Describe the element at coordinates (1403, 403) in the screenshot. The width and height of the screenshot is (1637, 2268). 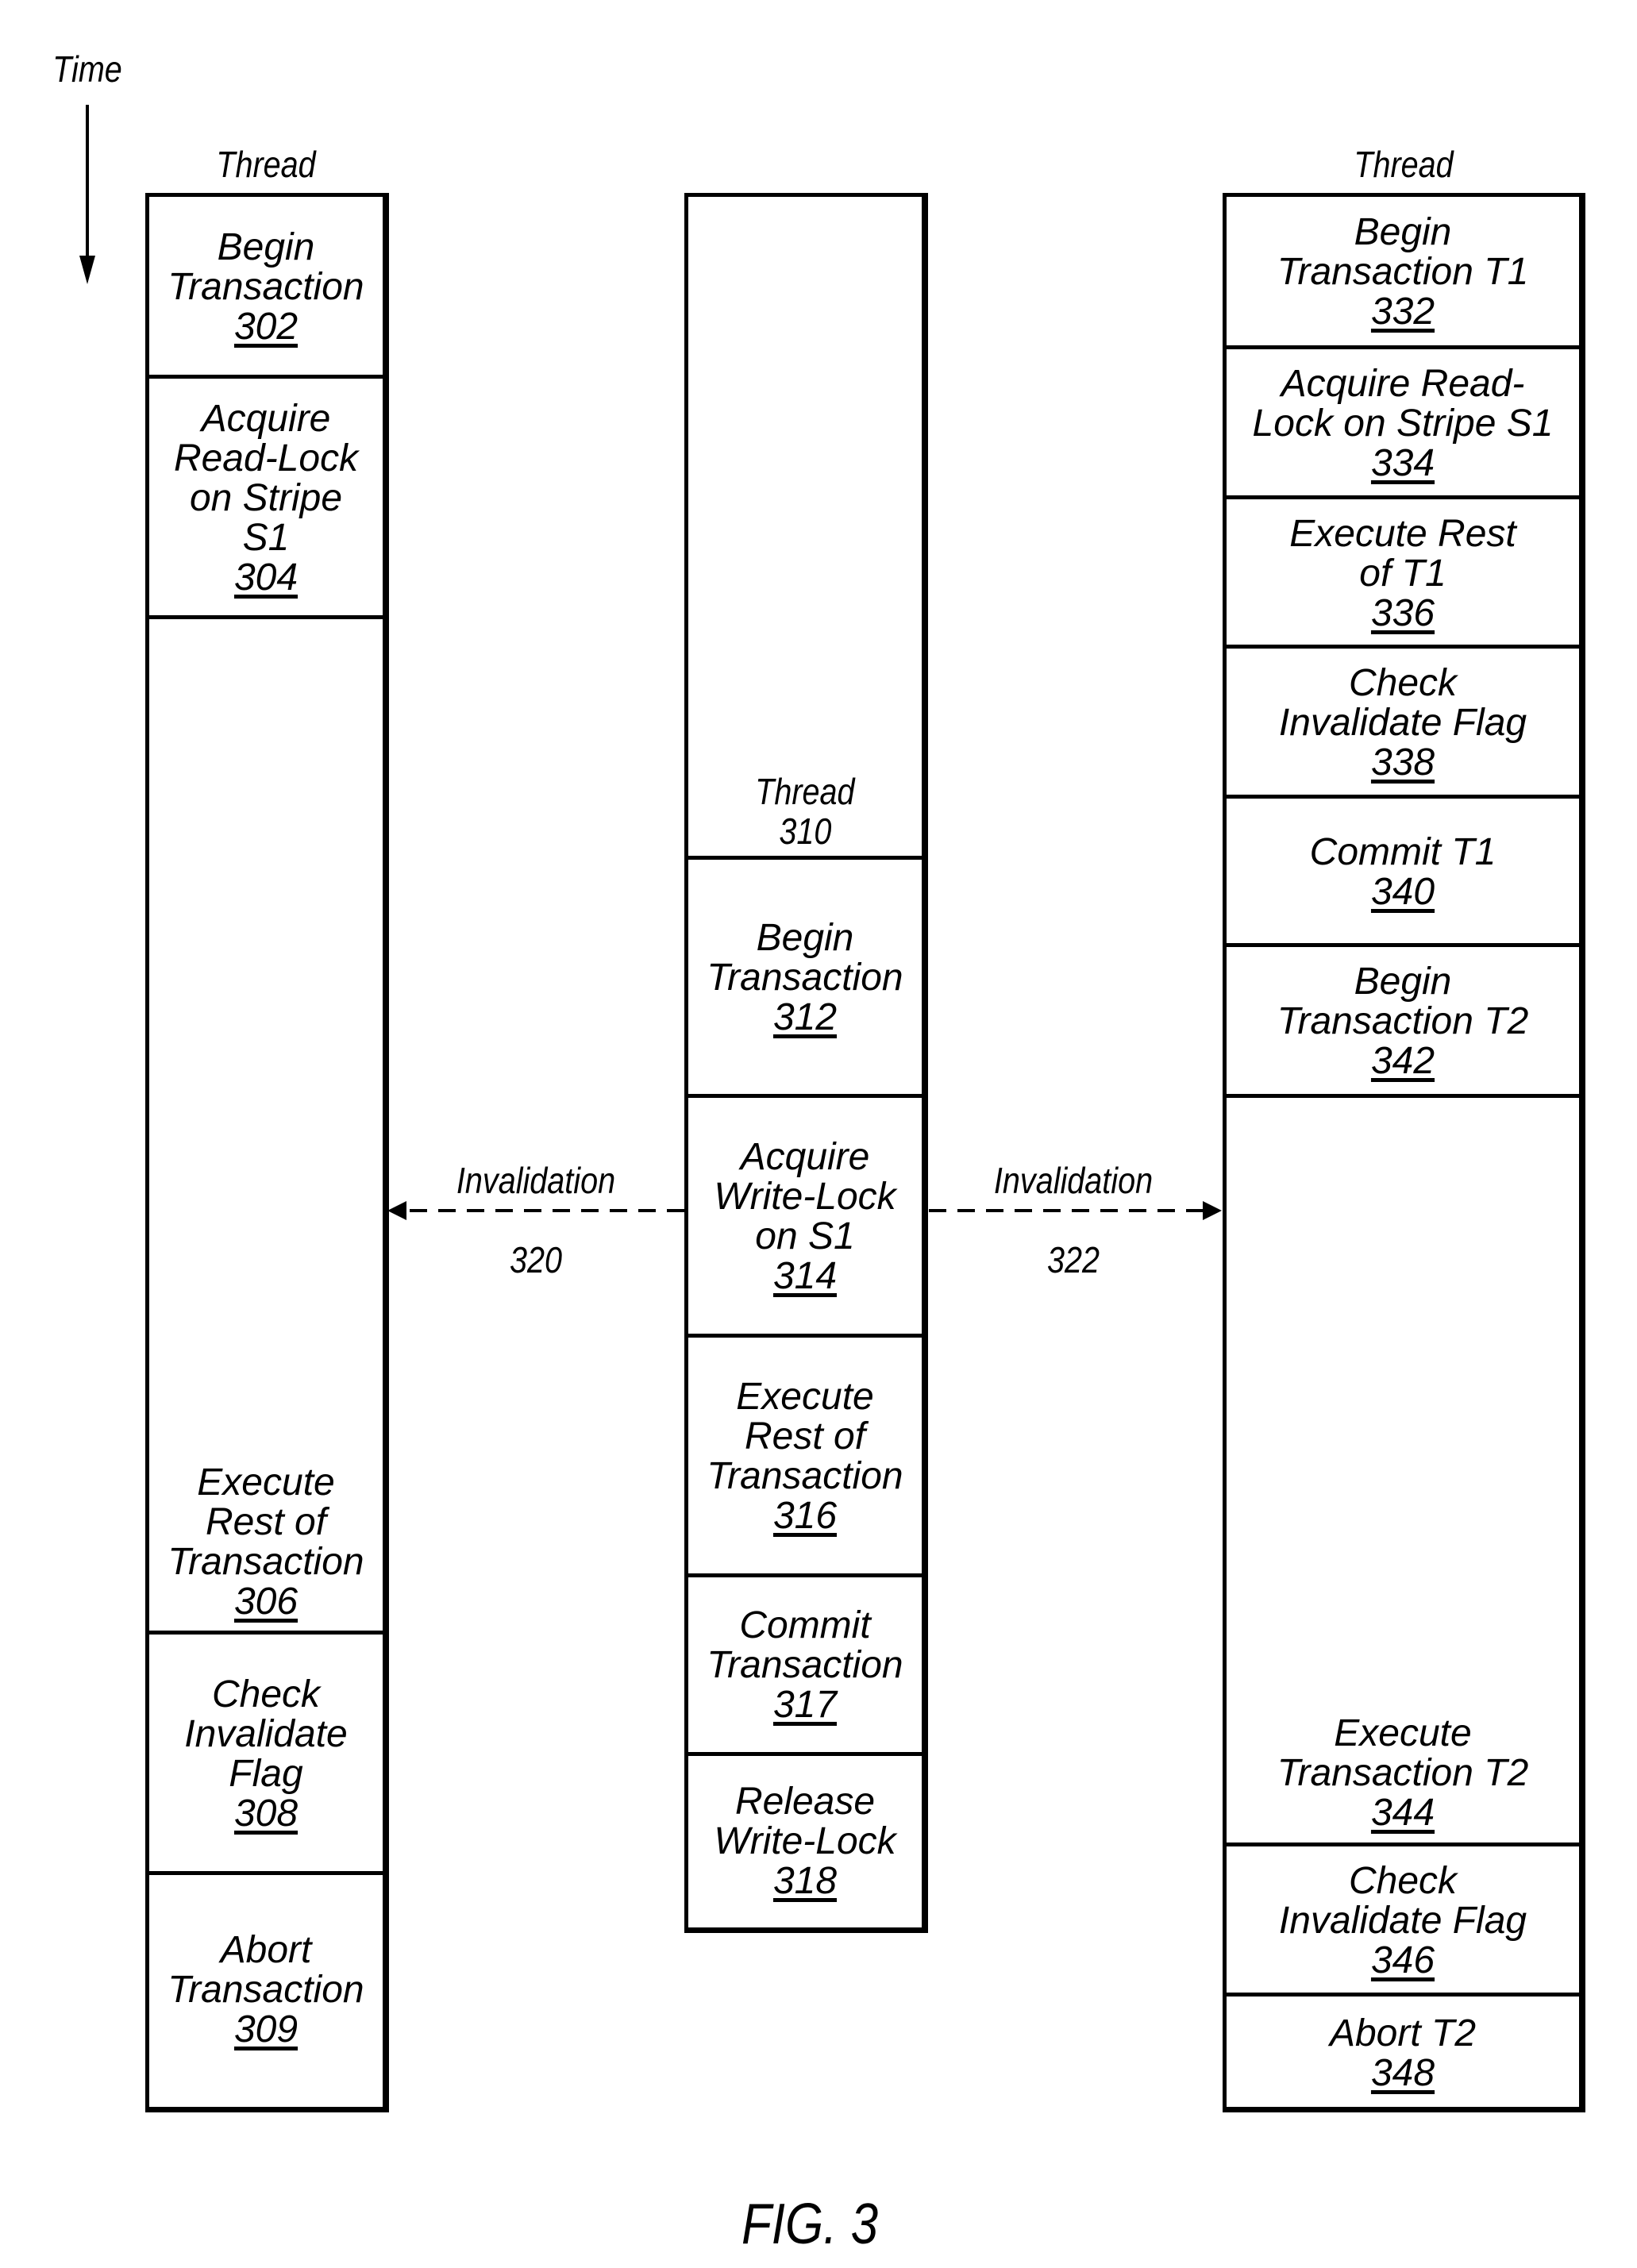
I see `step-text: Acquire Read- Lock on Stripe S1` at that location.